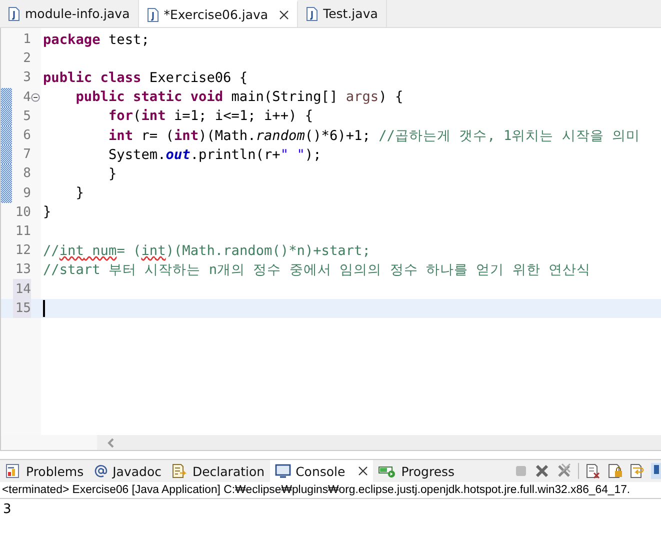  What do you see at coordinates (214, 154) in the screenshot?
I see `code-line: System.out.println(r+" ");` at bounding box center [214, 154].